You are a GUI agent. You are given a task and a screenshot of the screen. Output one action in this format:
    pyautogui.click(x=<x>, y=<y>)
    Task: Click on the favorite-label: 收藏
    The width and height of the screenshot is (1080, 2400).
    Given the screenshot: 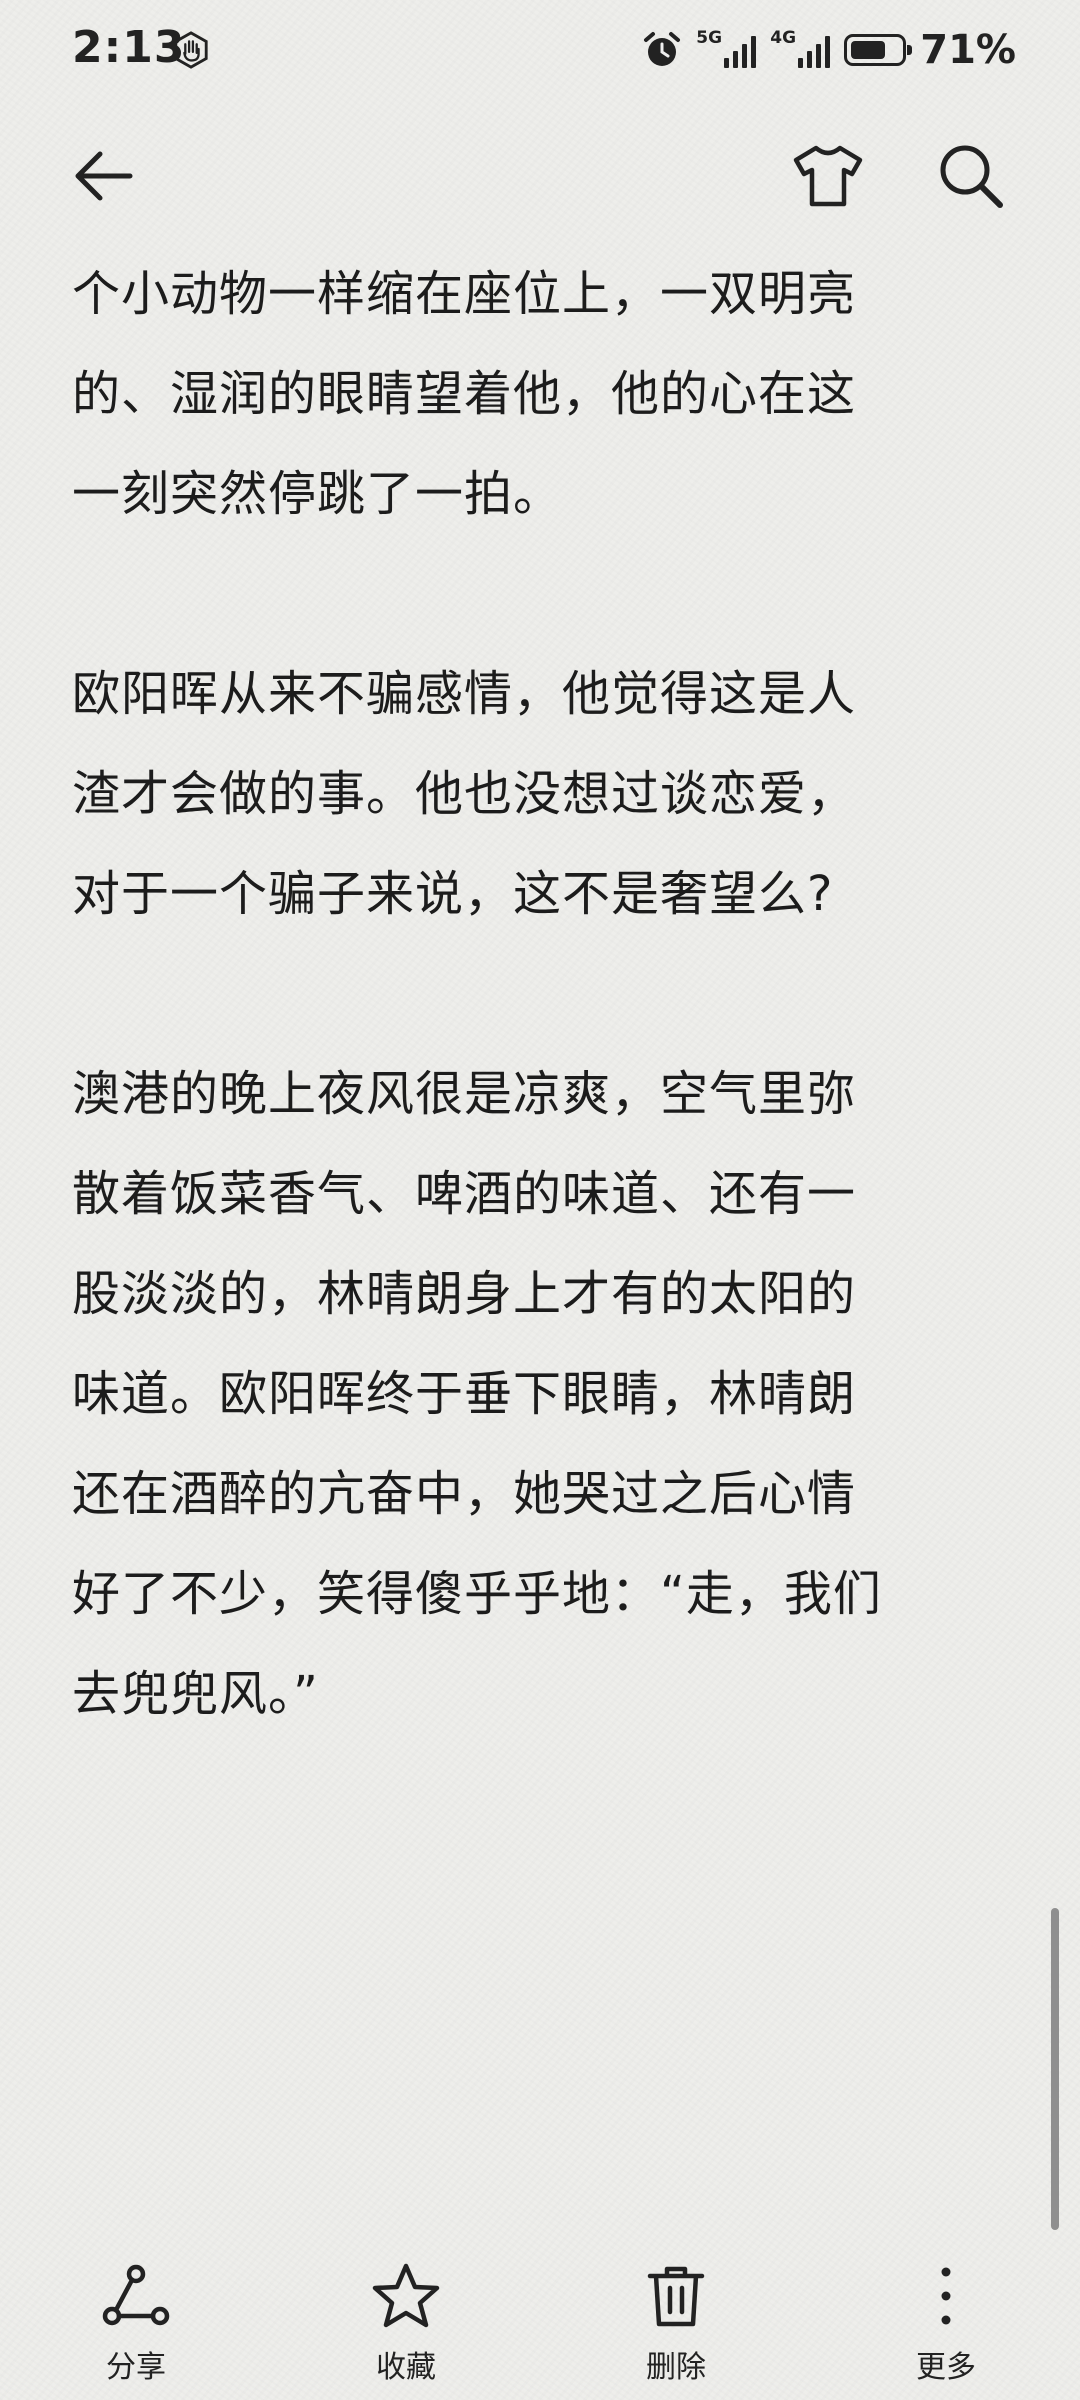 What is the action you would take?
    pyautogui.click(x=406, y=2367)
    